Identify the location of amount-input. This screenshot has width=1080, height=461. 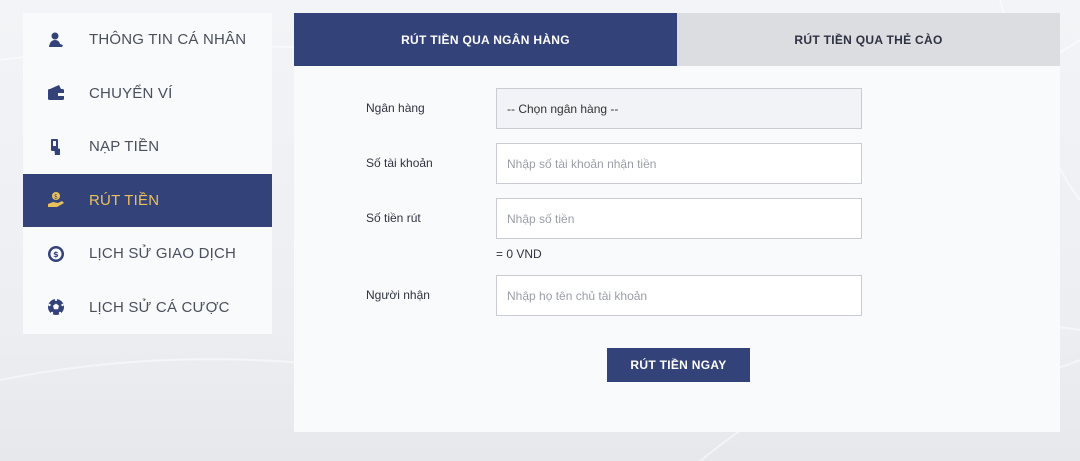
(679, 218).